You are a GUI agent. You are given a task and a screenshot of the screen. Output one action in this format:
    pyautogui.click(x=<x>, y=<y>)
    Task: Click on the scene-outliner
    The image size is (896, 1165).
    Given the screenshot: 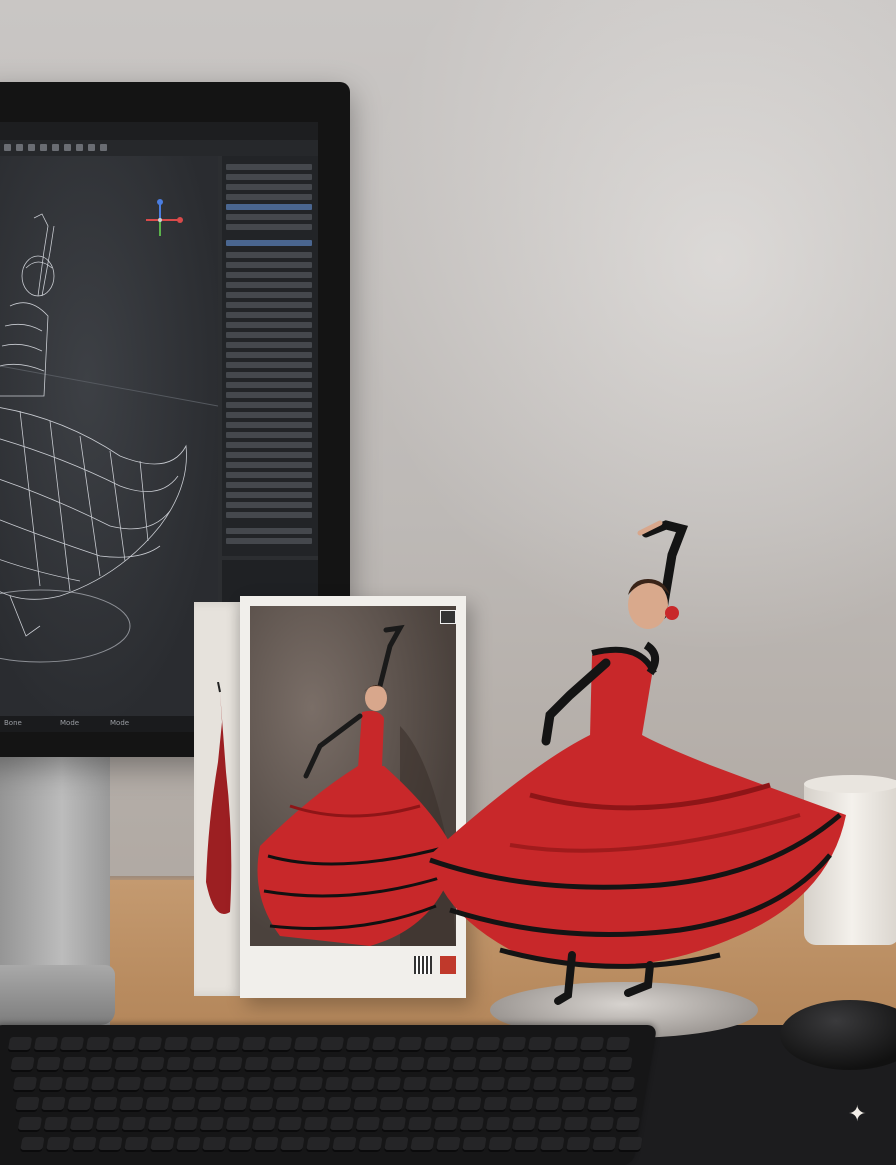 What is the action you would take?
    pyautogui.click(x=270, y=356)
    